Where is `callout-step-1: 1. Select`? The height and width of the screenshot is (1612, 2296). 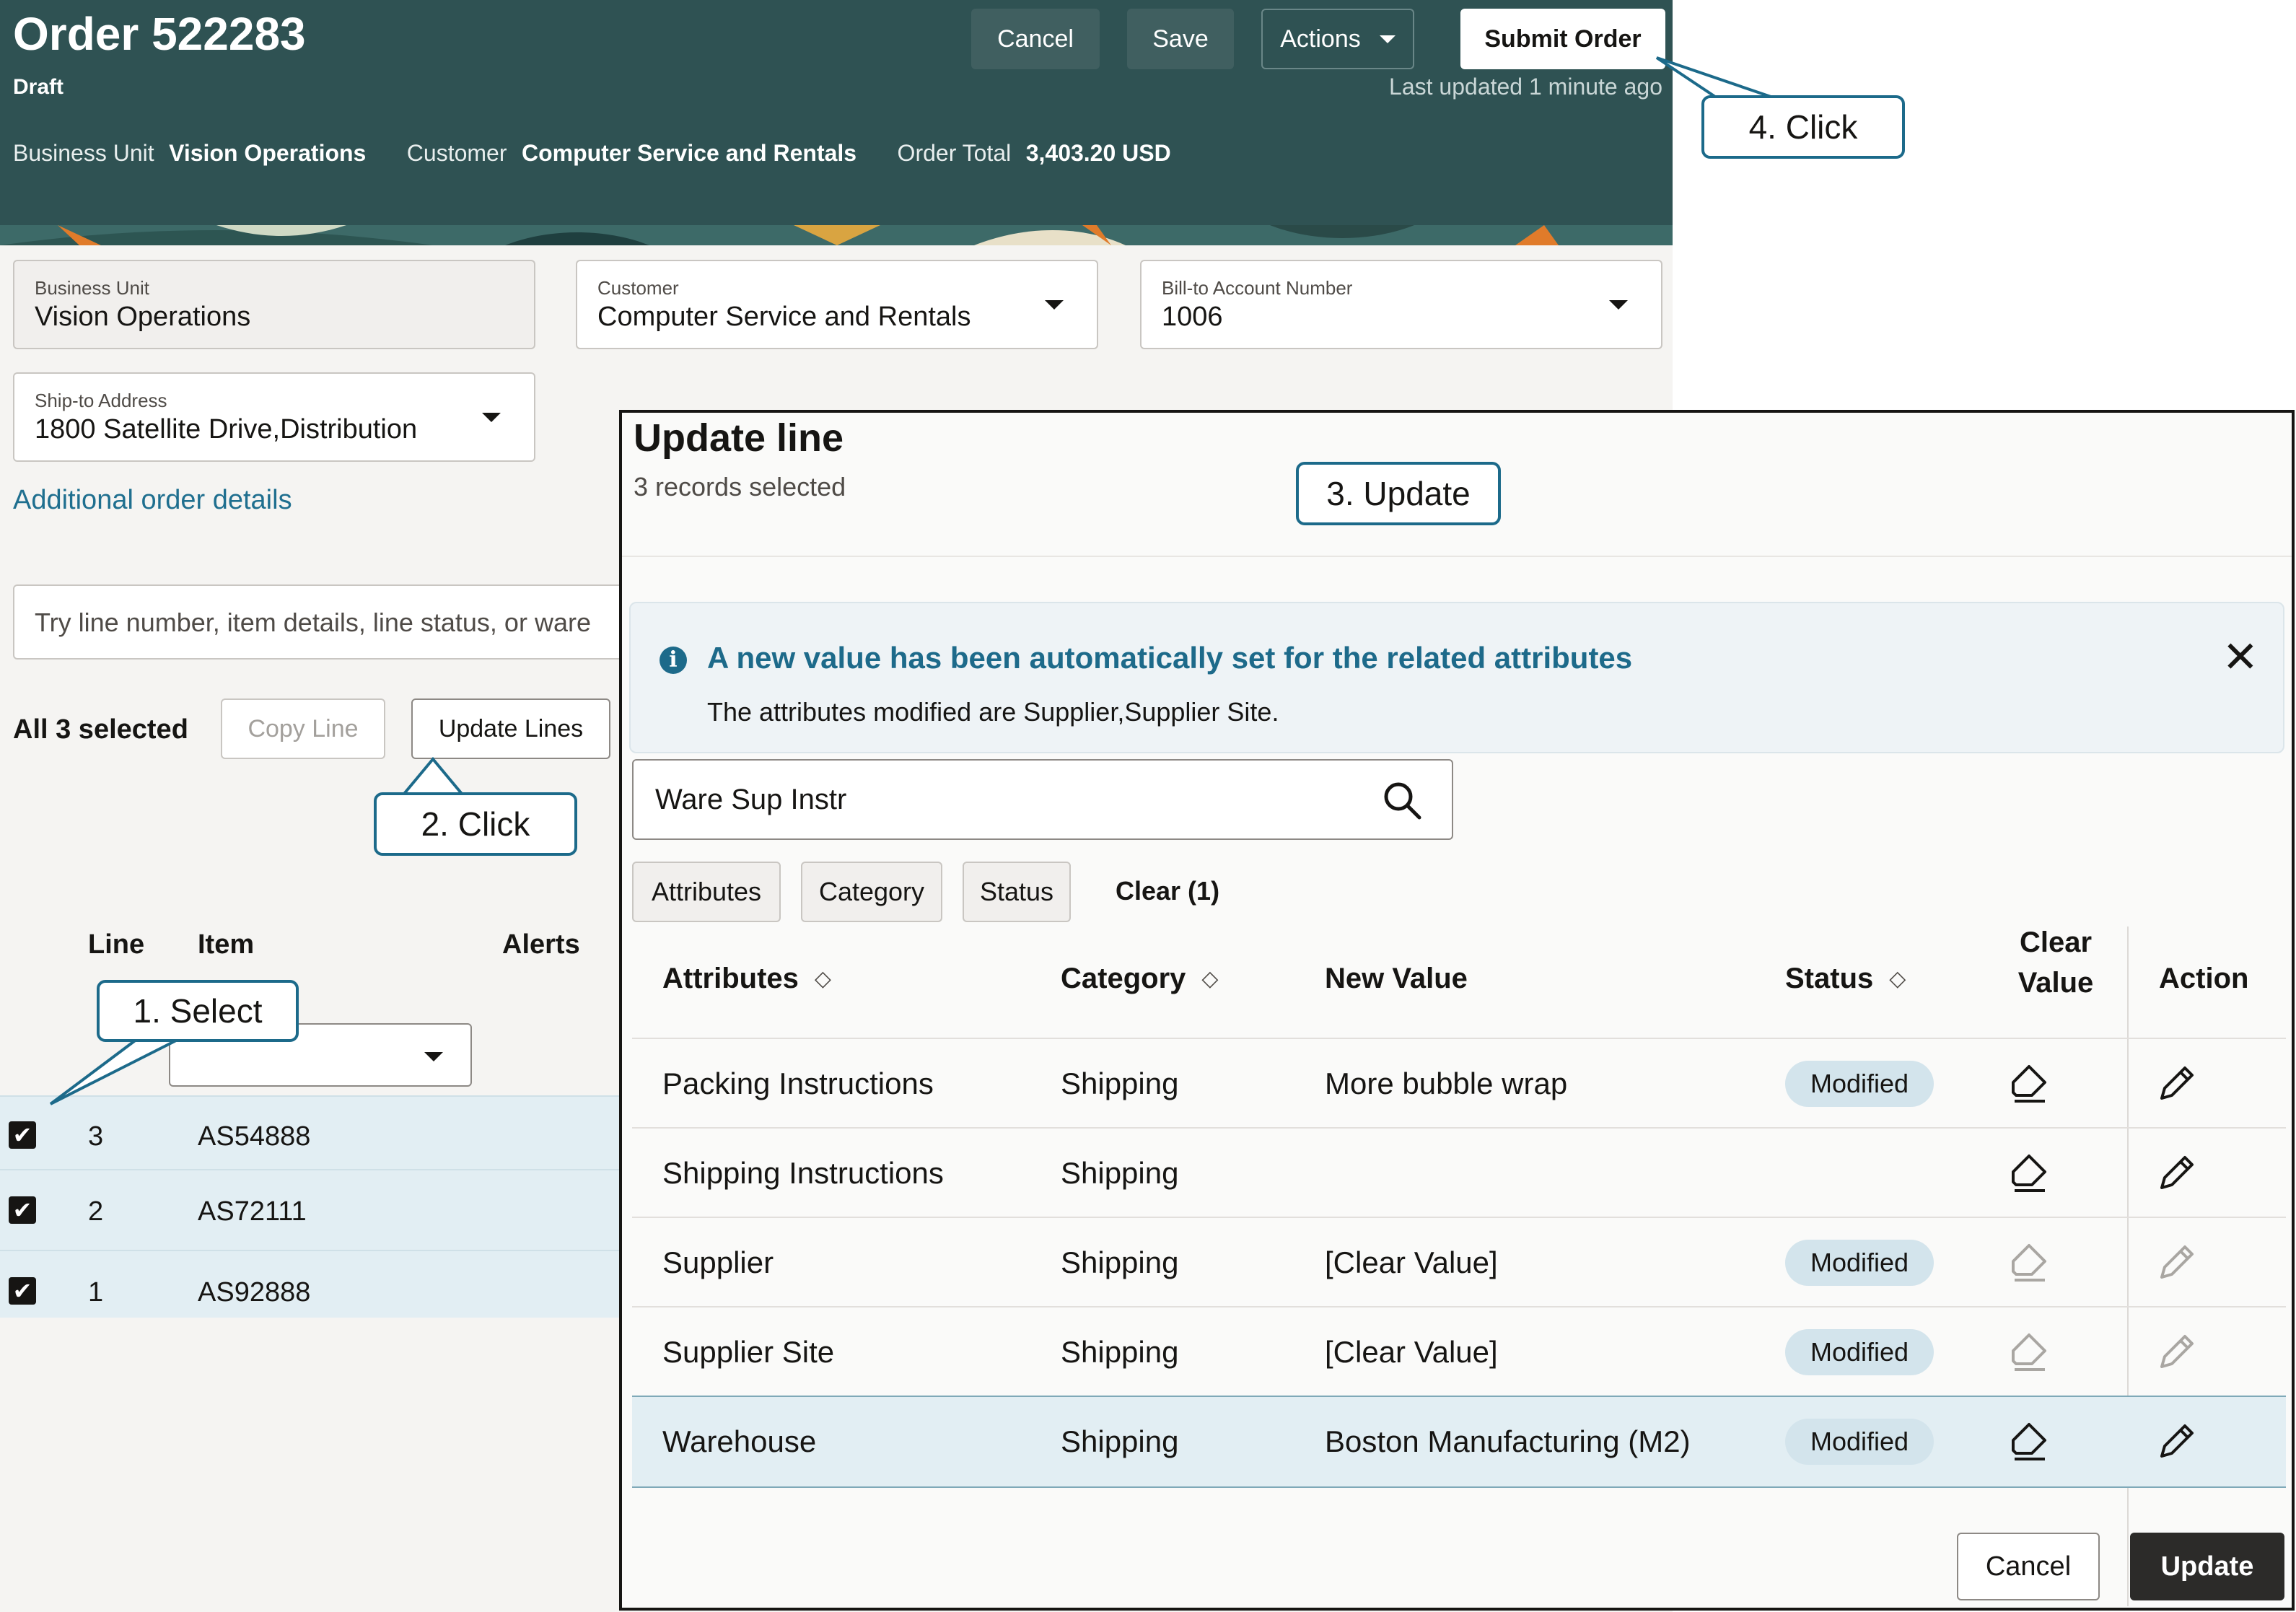
callout-step-1: 1. Select is located at coordinates (198, 1011).